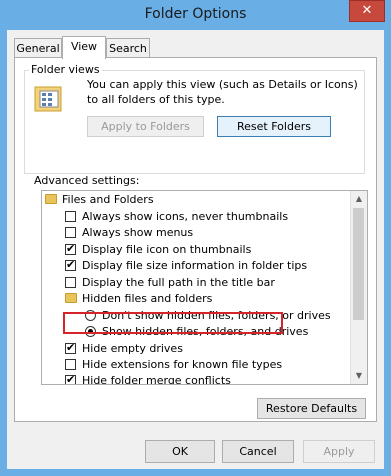  I want to click on scroll-down-arrow-icon: ▼, so click(359, 376).